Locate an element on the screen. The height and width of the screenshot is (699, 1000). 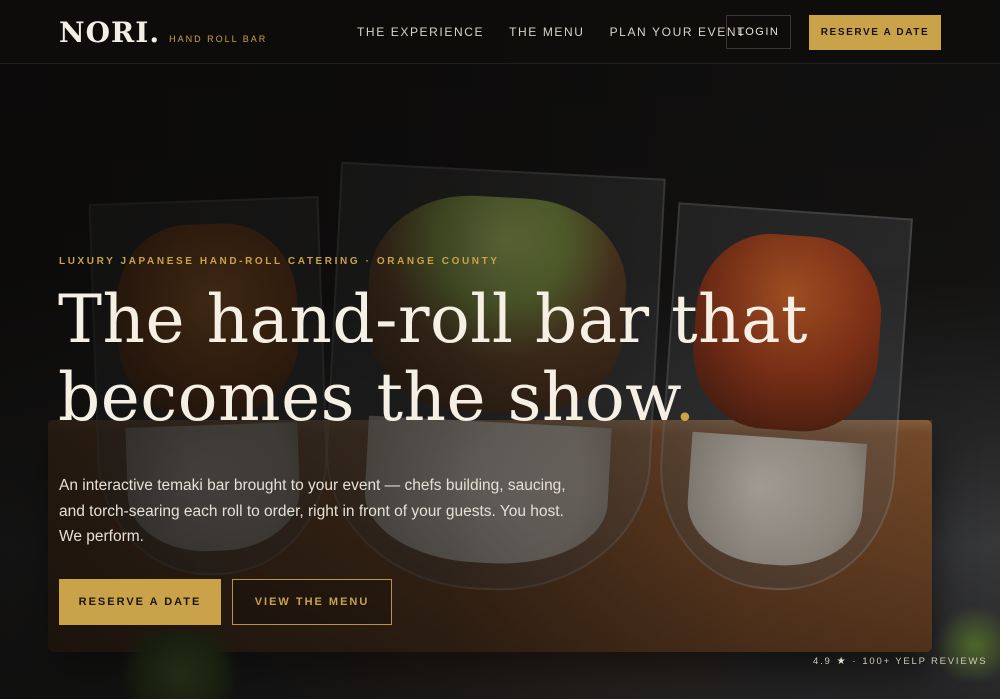
brand-name: NORI is located at coordinates (104, 32).